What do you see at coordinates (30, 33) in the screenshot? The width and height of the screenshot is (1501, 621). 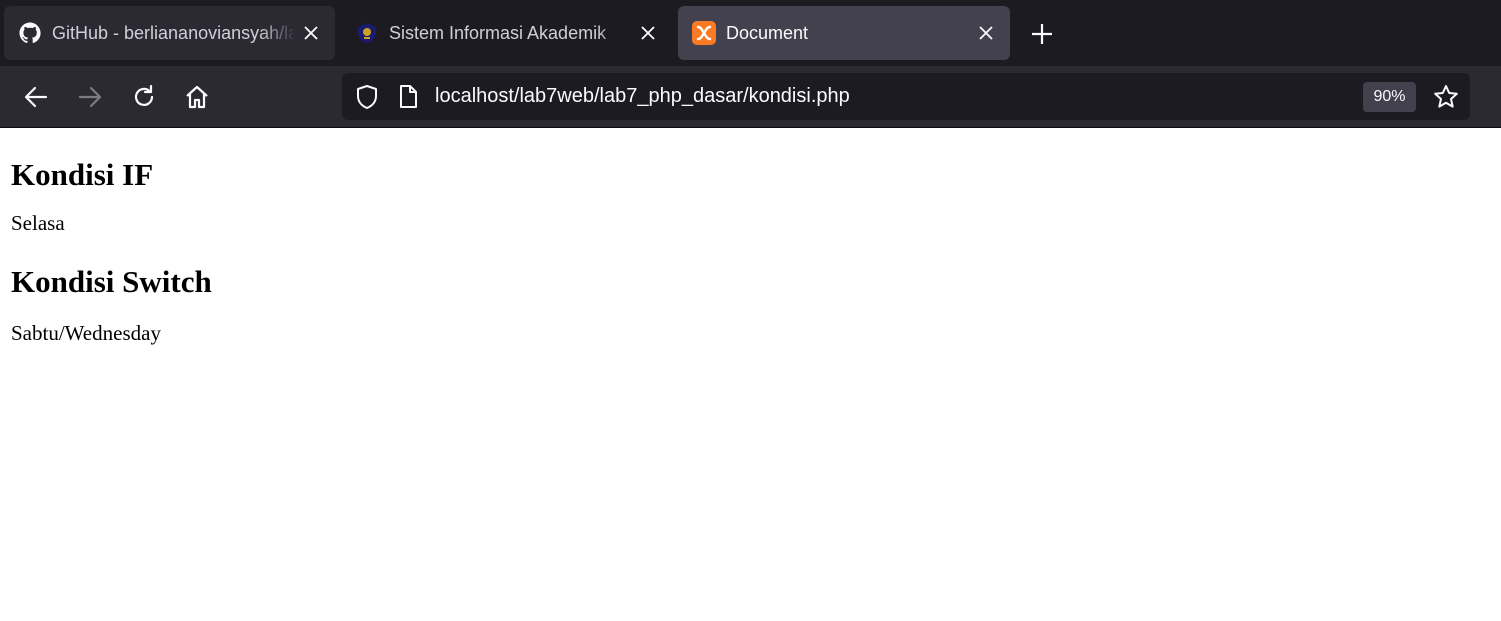 I see `github-icon` at bounding box center [30, 33].